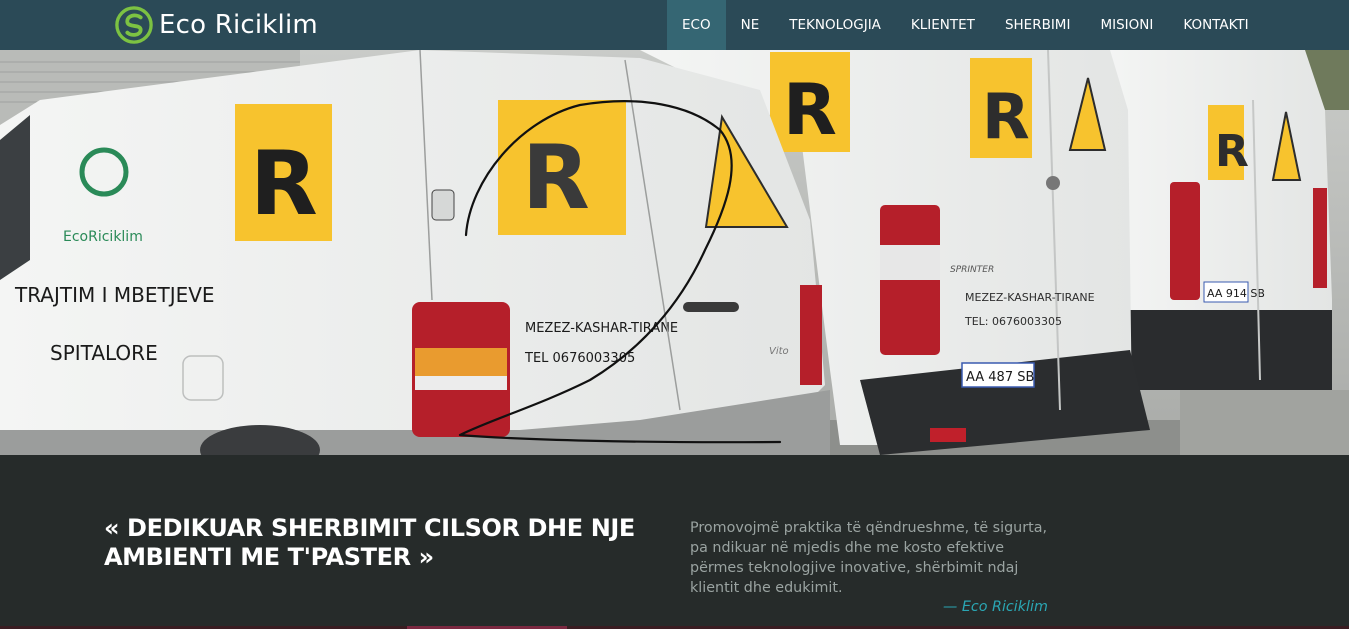 The image size is (1349, 629). I want to click on license-plate: AA 914 SB, so click(1236, 293).